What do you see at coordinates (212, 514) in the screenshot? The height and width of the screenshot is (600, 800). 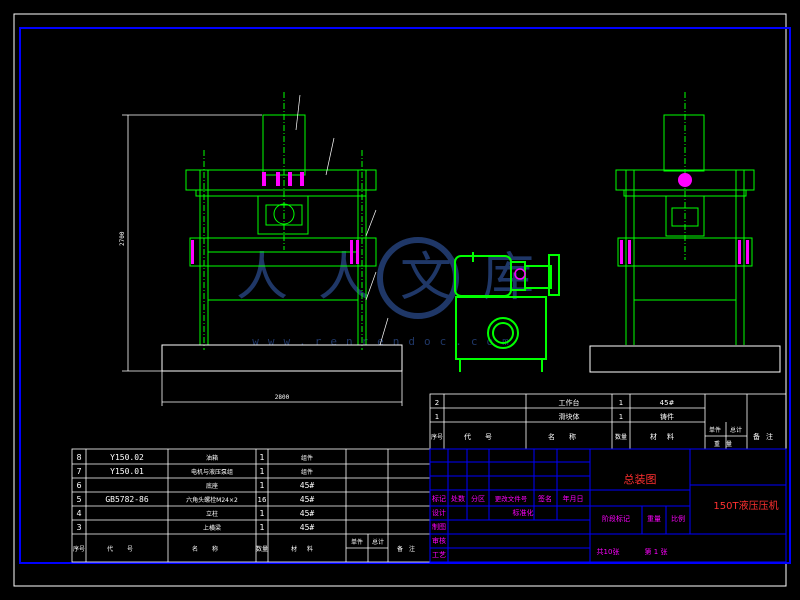 I see `part-name: 立柱` at bounding box center [212, 514].